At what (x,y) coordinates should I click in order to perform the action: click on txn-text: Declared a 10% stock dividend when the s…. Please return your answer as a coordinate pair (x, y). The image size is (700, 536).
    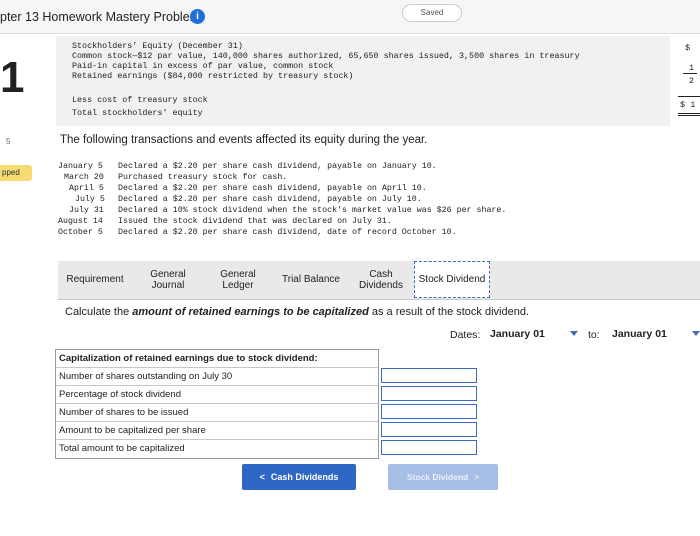
    Looking at the image, I should click on (312, 210).